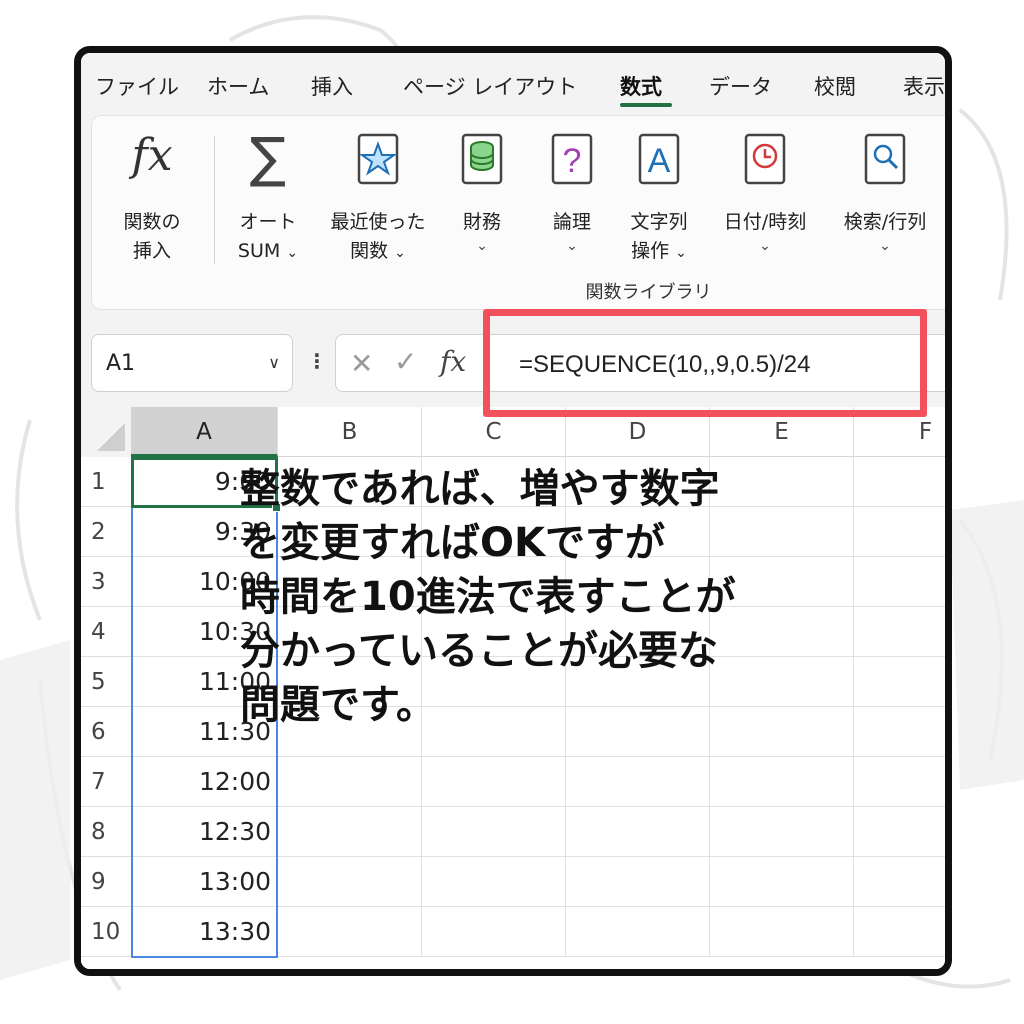 Image resolution: width=1024 pixels, height=1024 pixels. Describe the element at coordinates (452, 543) in the screenshot. I see `caption-line: を変更すればOKですが` at that location.